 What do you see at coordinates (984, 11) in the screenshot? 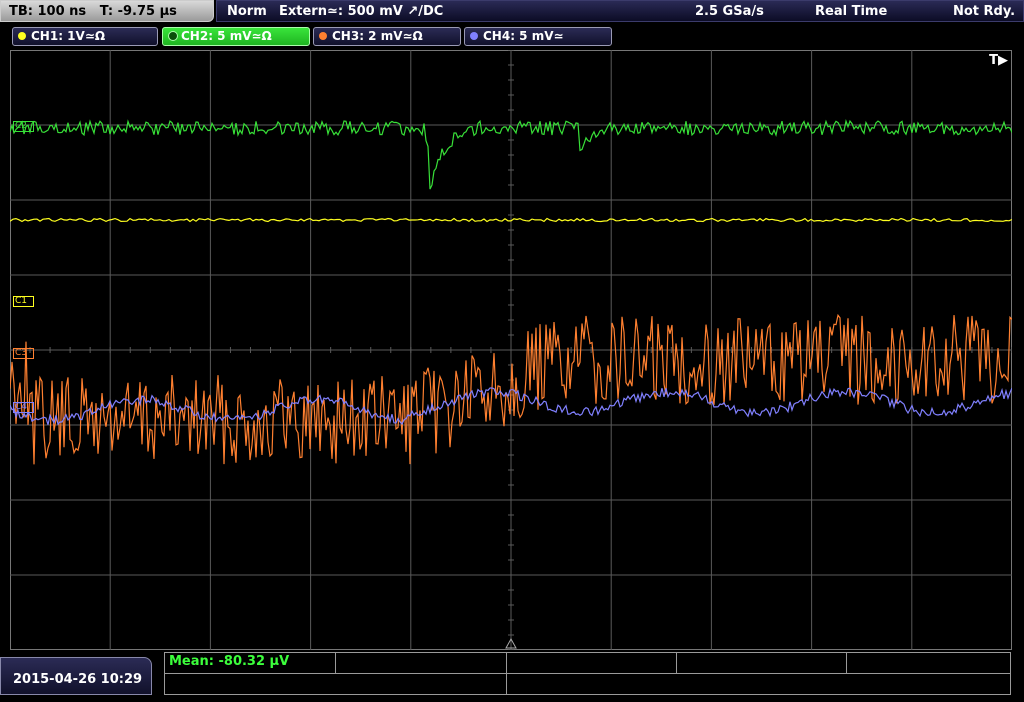
I see `run-status: Not Rdy.` at bounding box center [984, 11].